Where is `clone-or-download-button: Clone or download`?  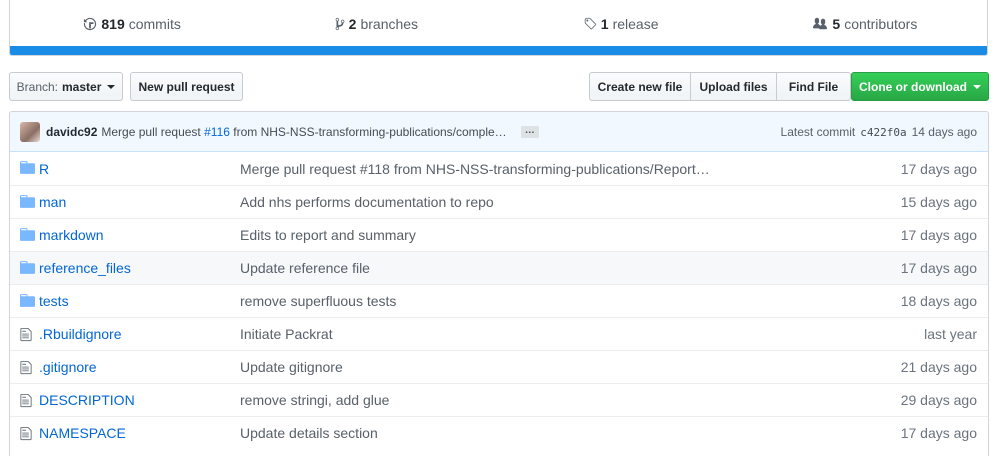
clone-or-download-button: Clone or download is located at coordinates (920, 86).